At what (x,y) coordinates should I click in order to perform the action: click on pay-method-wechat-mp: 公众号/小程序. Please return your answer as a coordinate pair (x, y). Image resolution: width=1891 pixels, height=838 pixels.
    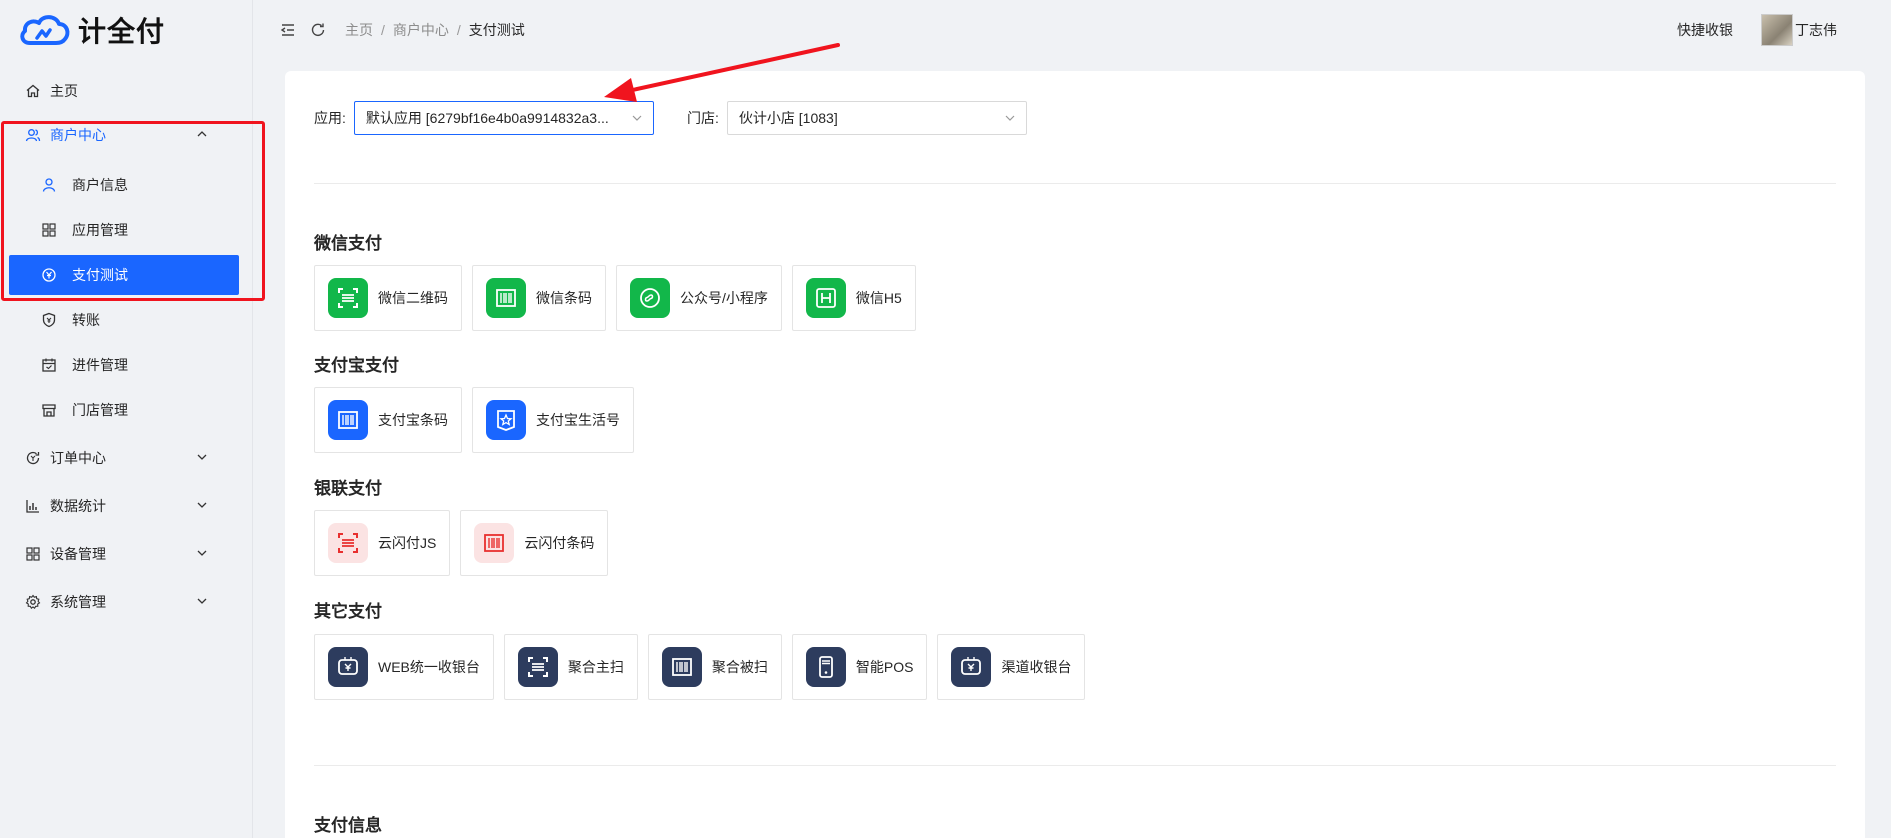
    Looking at the image, I should click on (699, 298).